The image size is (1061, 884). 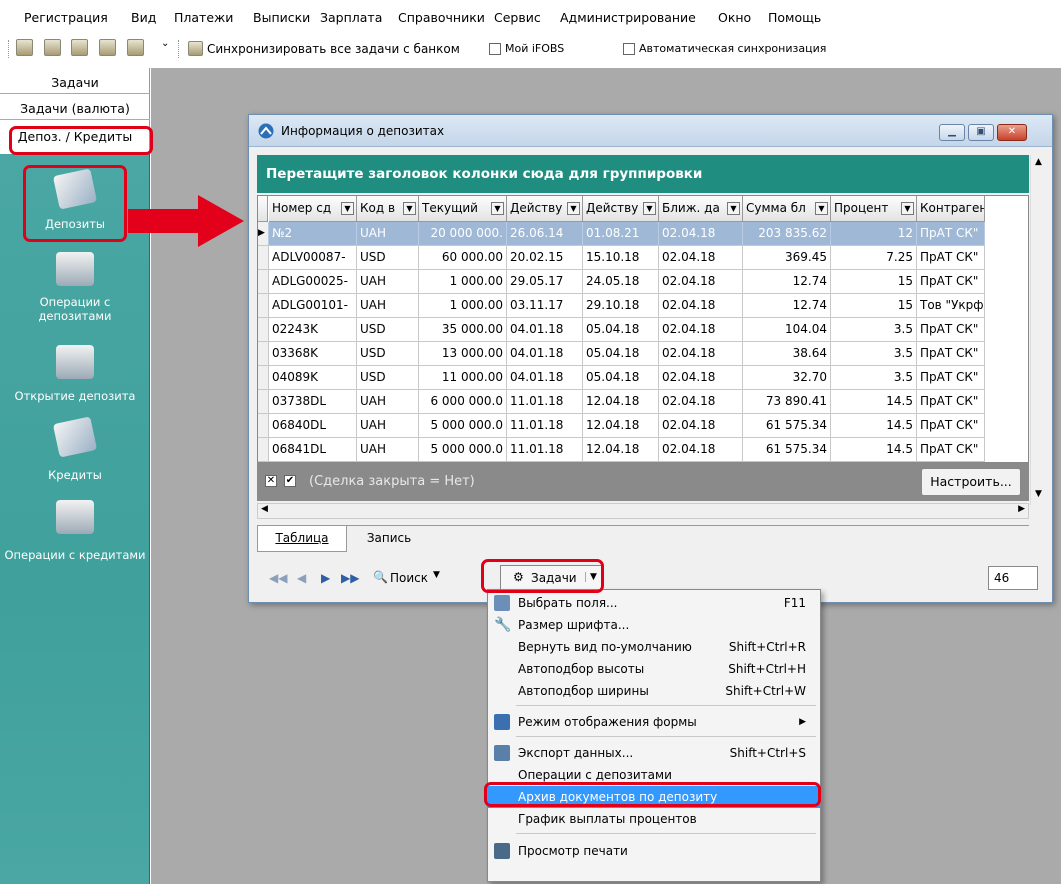 I want to click on next-record-icon: ▶, so click(x=325, y=578).